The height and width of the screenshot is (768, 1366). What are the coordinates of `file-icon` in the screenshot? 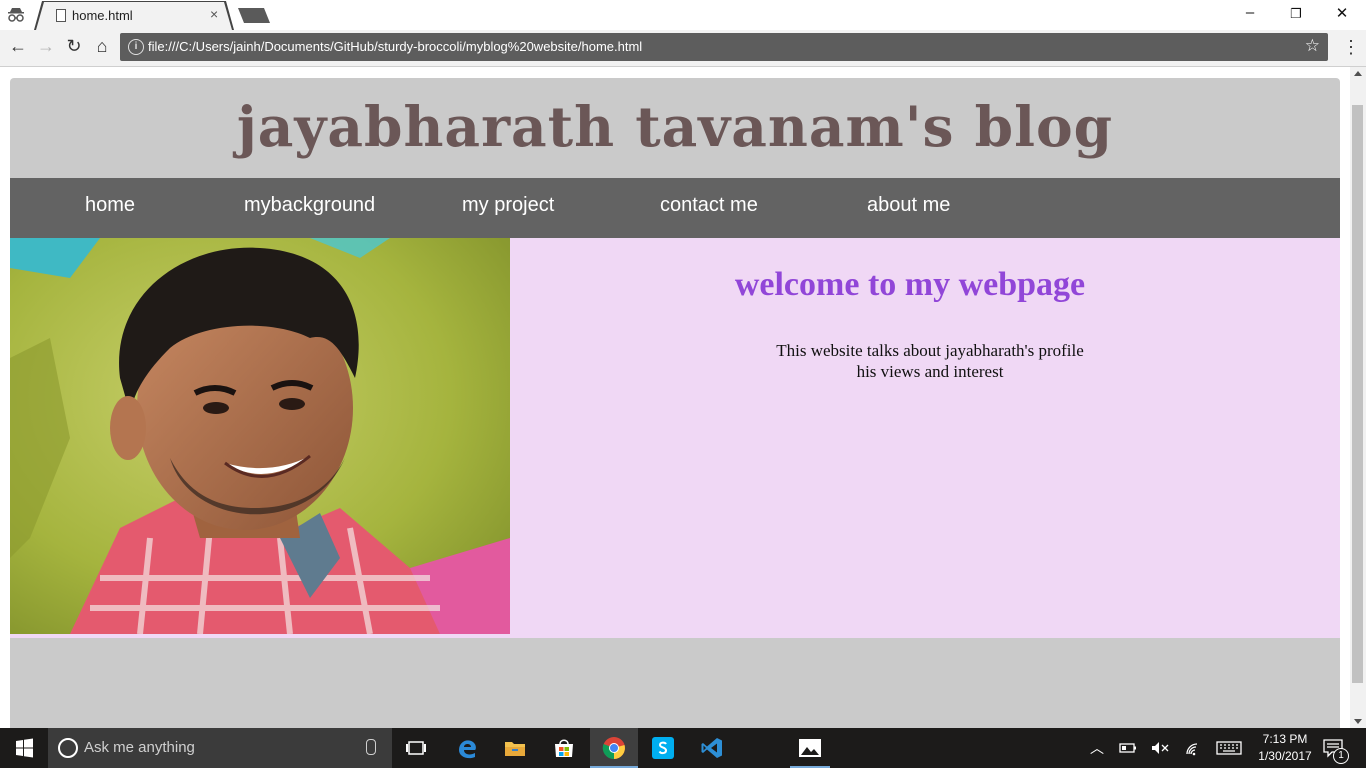 It's located at (61, 15).